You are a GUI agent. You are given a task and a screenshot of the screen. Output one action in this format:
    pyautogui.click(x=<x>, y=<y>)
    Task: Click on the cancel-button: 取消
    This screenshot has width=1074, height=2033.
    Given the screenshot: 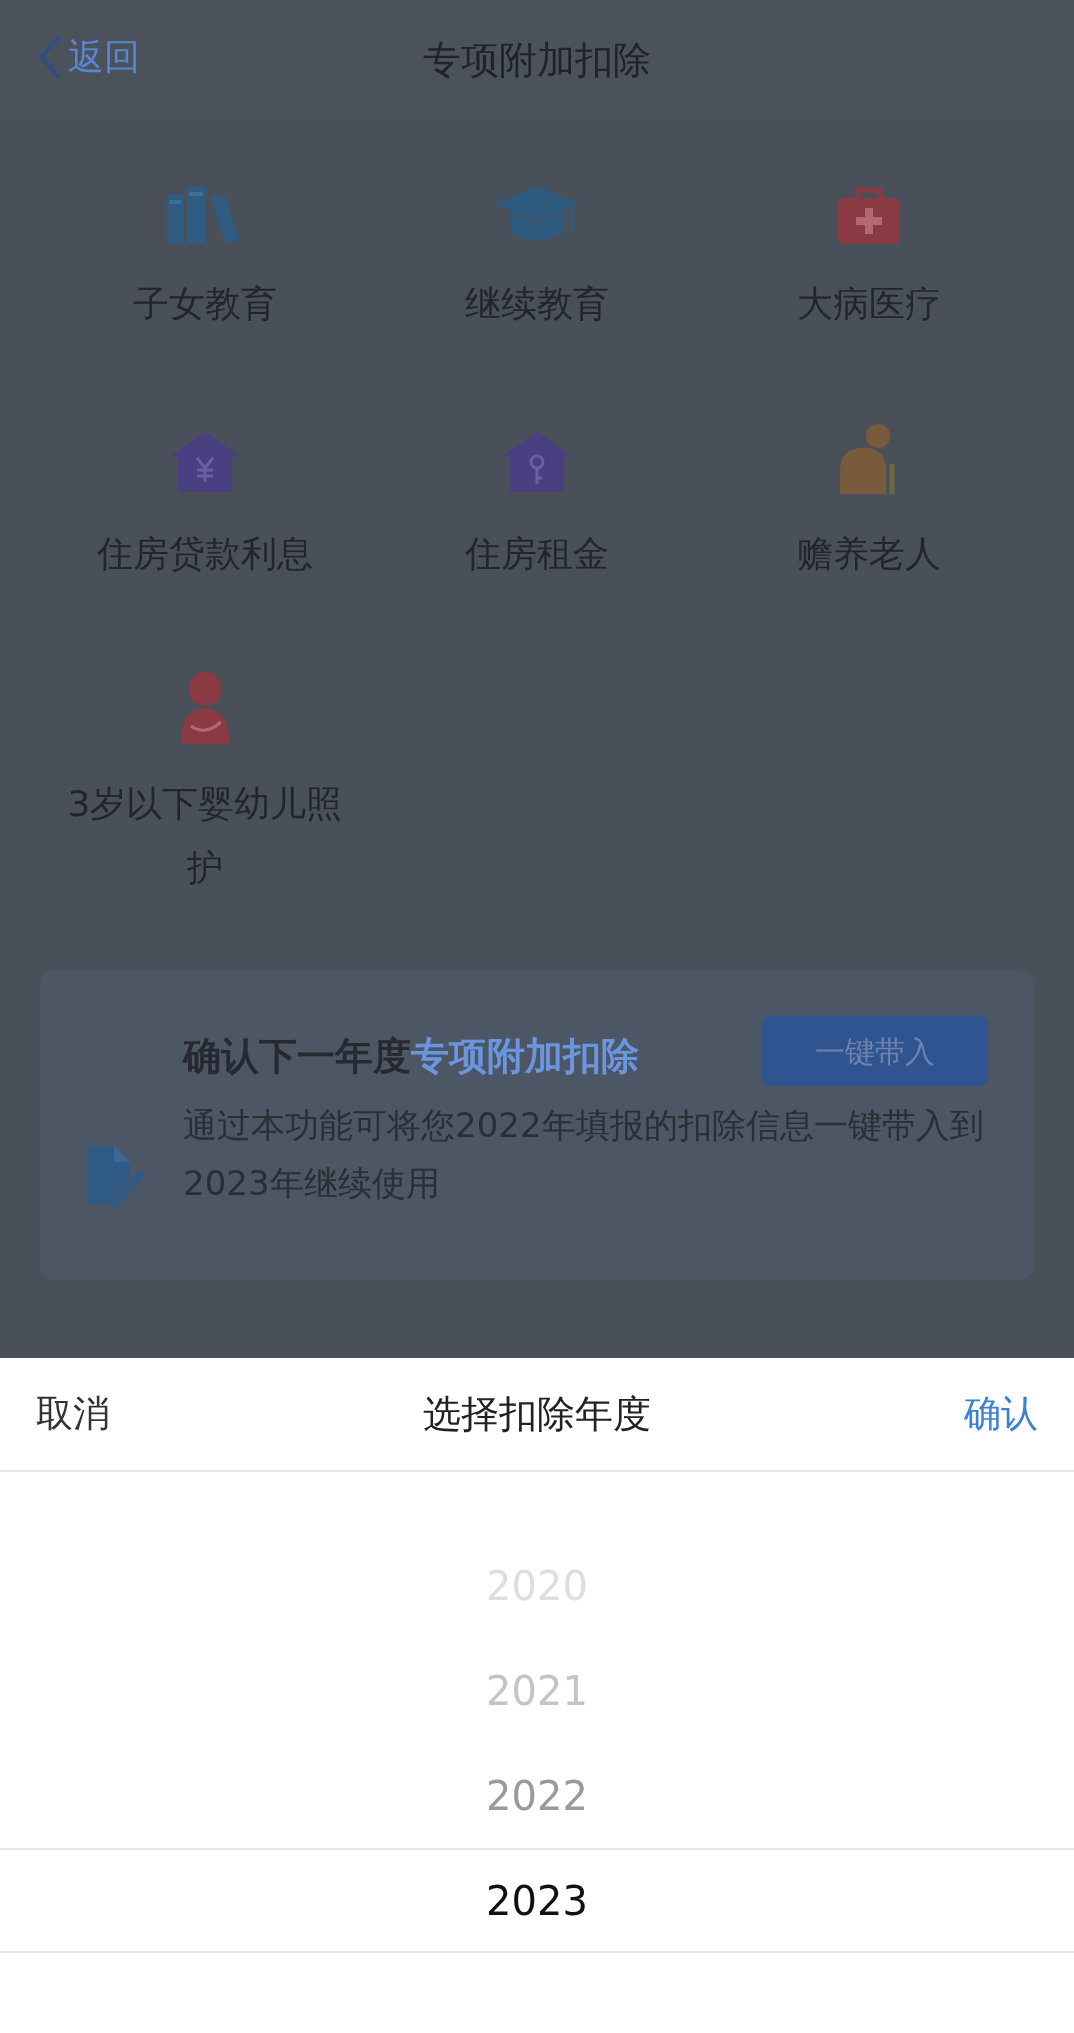 What is the action you would take?
    pyautogui.click(x=73, y=1414)
    